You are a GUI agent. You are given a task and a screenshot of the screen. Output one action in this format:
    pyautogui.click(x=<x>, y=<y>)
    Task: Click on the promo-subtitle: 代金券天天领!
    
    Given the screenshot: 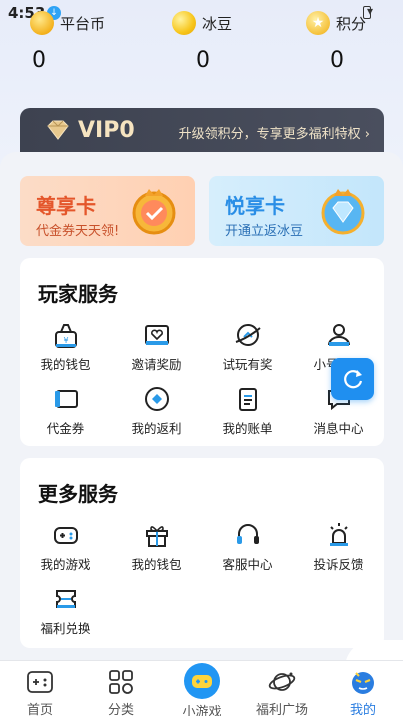 What is the action you would take?
    pyautogui.click(x=78, y=231)
    